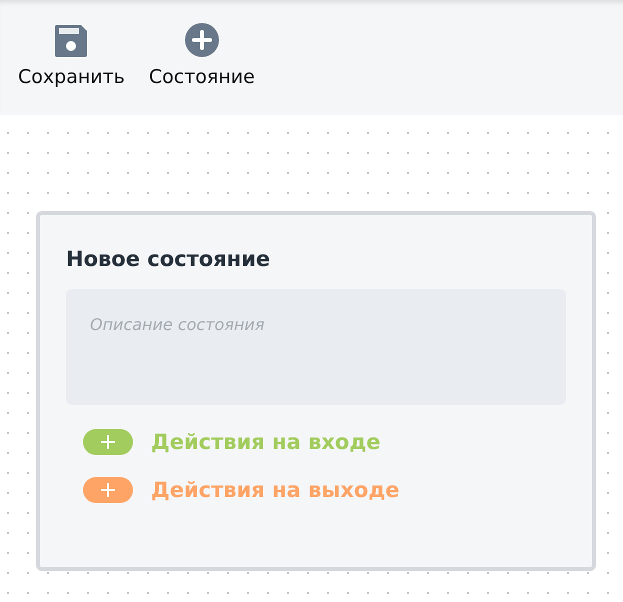 This screenshot has height=602, width=623. What do you see at coordinates (202, 40) in the screenshot?
I see `add-icon` at bounding box center [202, 40].